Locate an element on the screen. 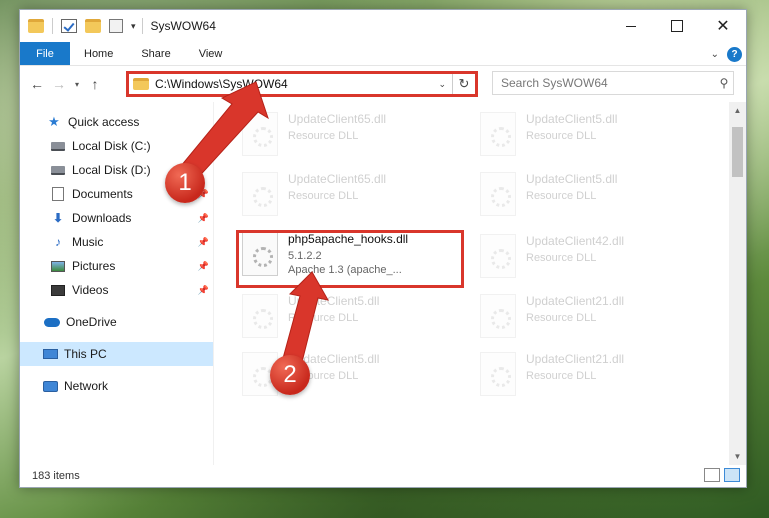 The image size is (769, 518). sidebar-item-quick-access: ★ Quick access is located at coordinates (116, 122).